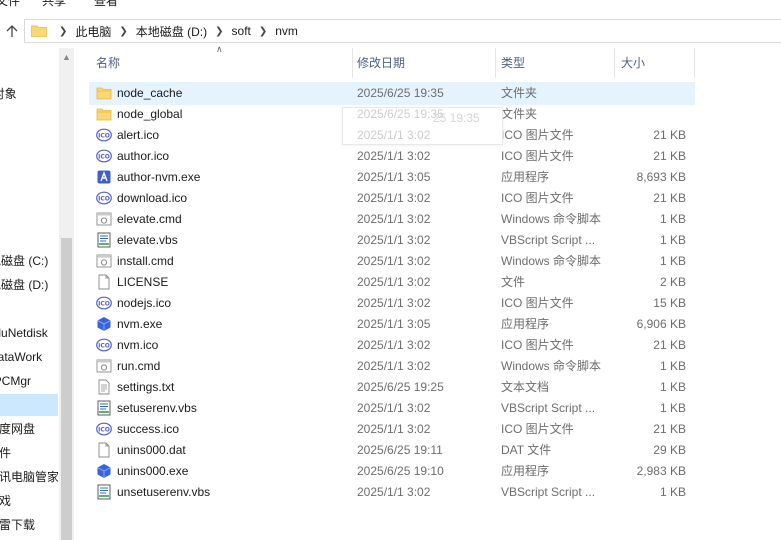  What do you see at coordinates (402, 31) in the screenshot?
I see `address-bar: ❯ 此电脑 ❯ 本地磁盘 (D:) ❯ soft ❯ nvm` at bounding box center [402, 31].